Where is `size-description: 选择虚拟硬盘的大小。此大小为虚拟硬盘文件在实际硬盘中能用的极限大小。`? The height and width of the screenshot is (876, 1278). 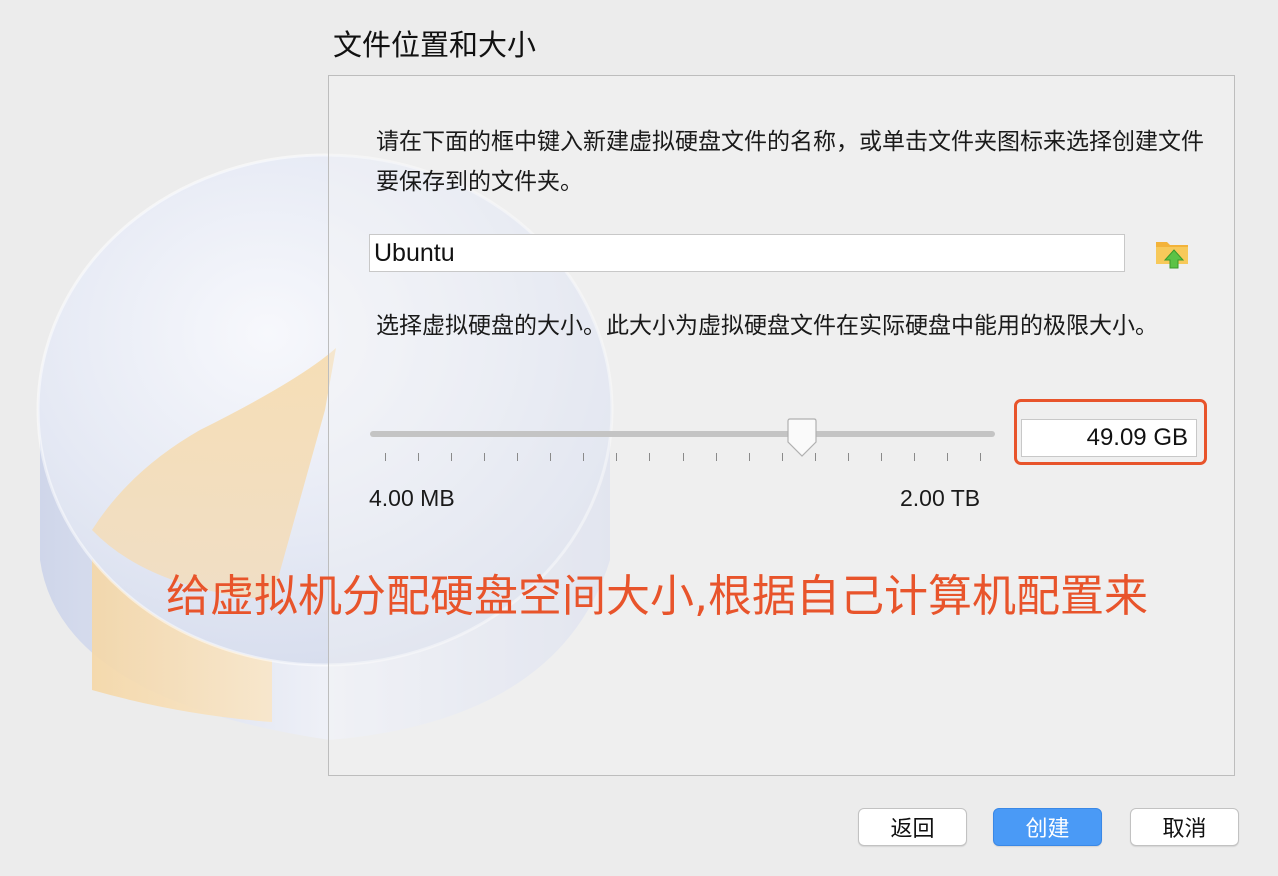
size-description: 选择虚拟硬盘的大小。此大小为虚拟硬盘文件在实际硬盘中能用的极限大小。 is located at coordinates (767, 326).